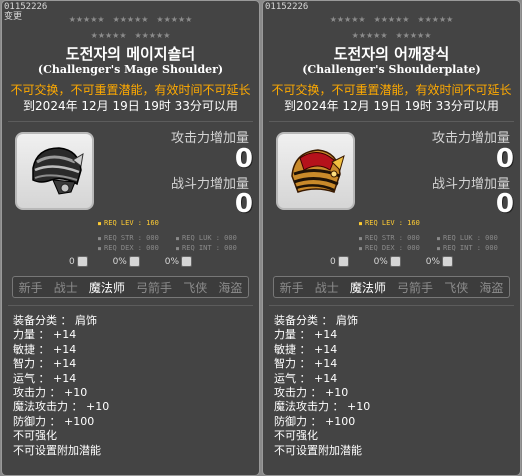 The width and height of the screenshot is (522, 476). I want to click on mage-shoulder-icon, so click(58, 171).